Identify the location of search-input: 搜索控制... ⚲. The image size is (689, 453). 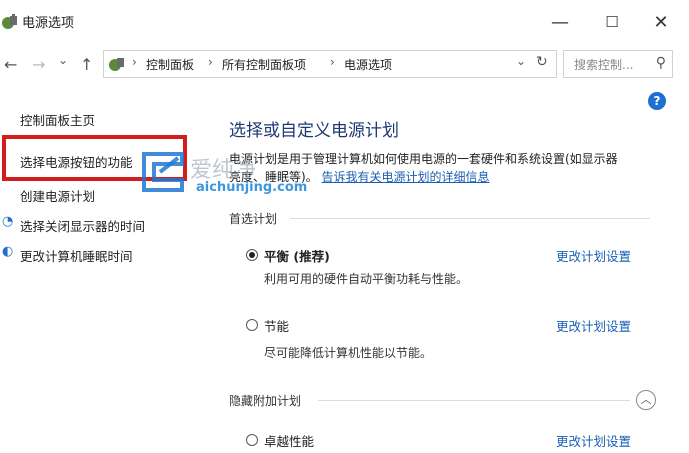
(618, 64).